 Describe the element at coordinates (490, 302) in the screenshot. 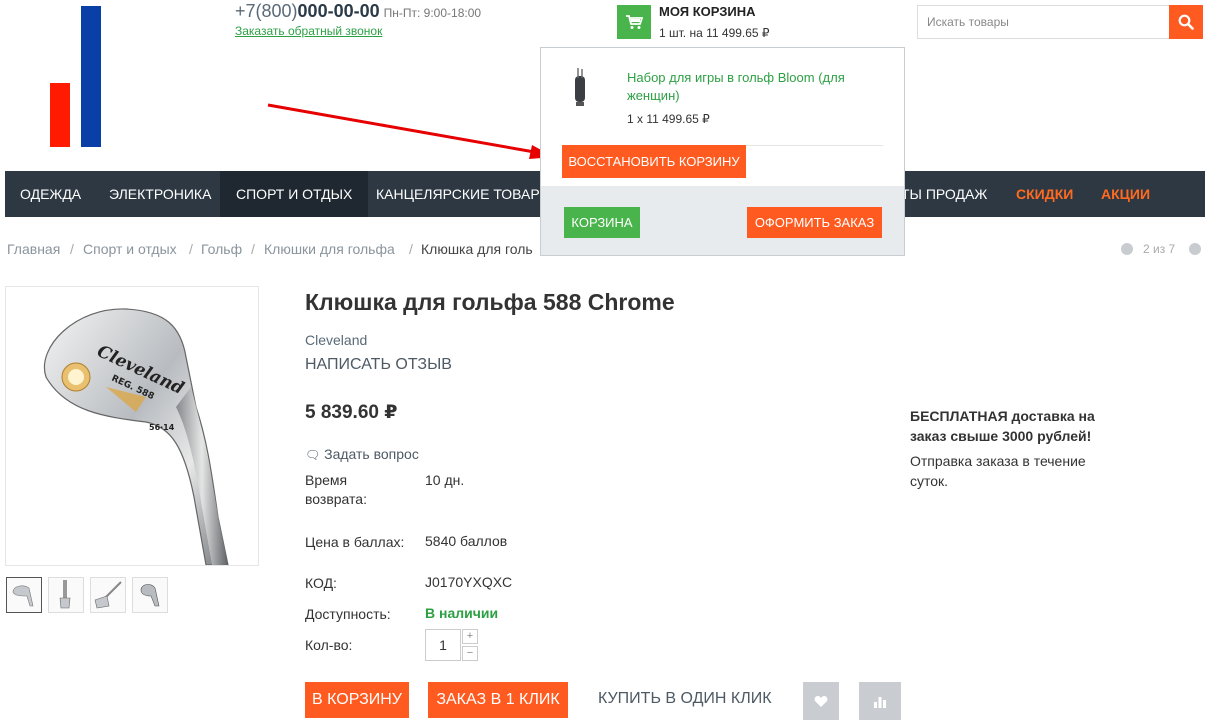

I see `product-title: Клюшка для гольфа 588 Chrome` at that location.